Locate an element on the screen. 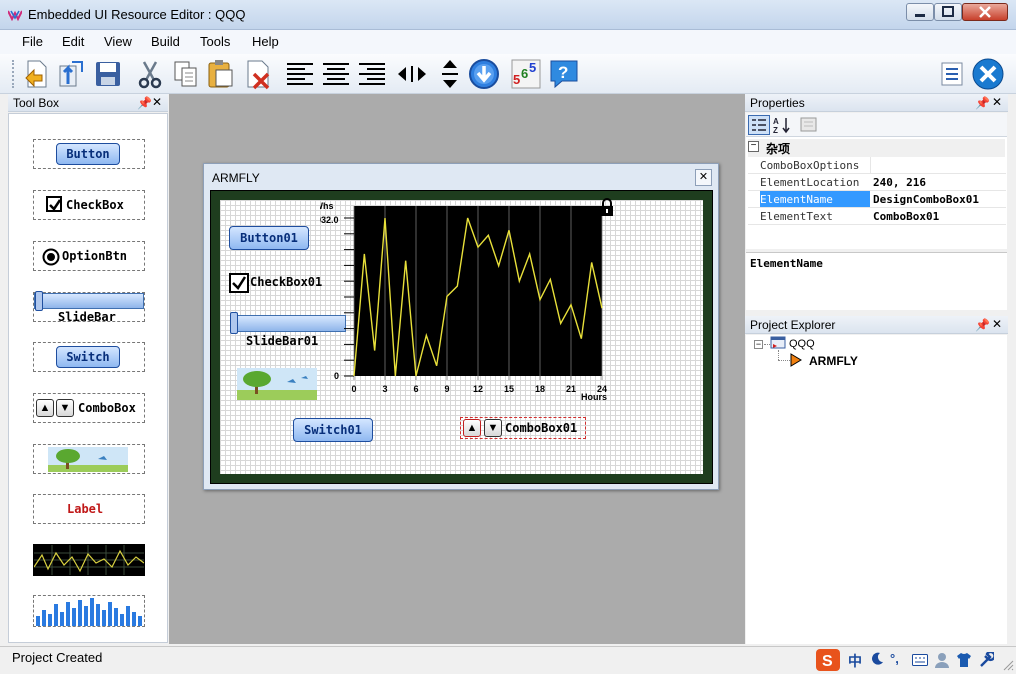  graph-ymax-label: 932.0 is located at coordinates (329, 220).